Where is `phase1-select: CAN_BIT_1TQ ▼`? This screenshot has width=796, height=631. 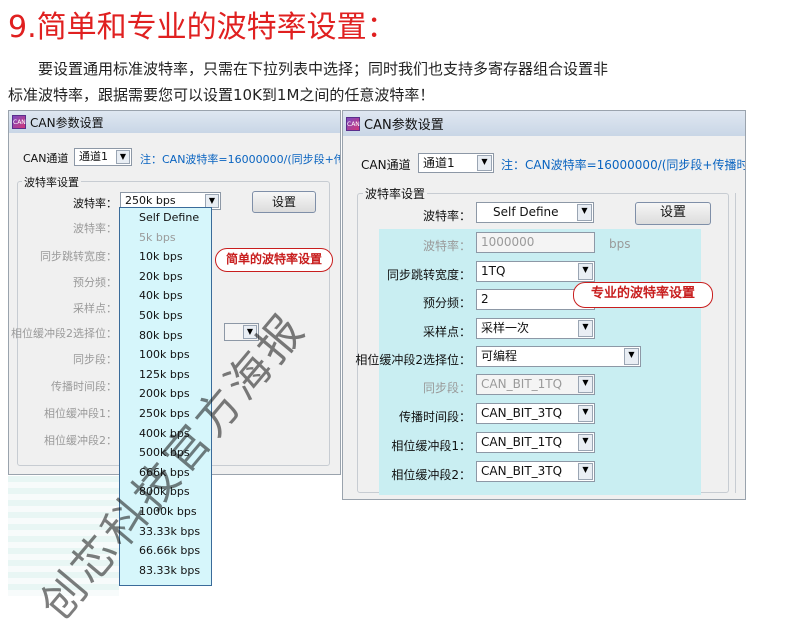
phase1-select: CAN_BIT_1TQ ▼ is located at coordinates (535, 442).